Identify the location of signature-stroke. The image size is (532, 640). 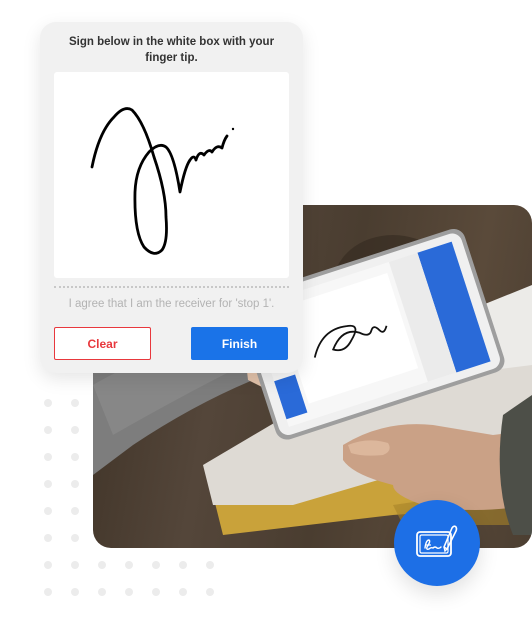
(162, 181).